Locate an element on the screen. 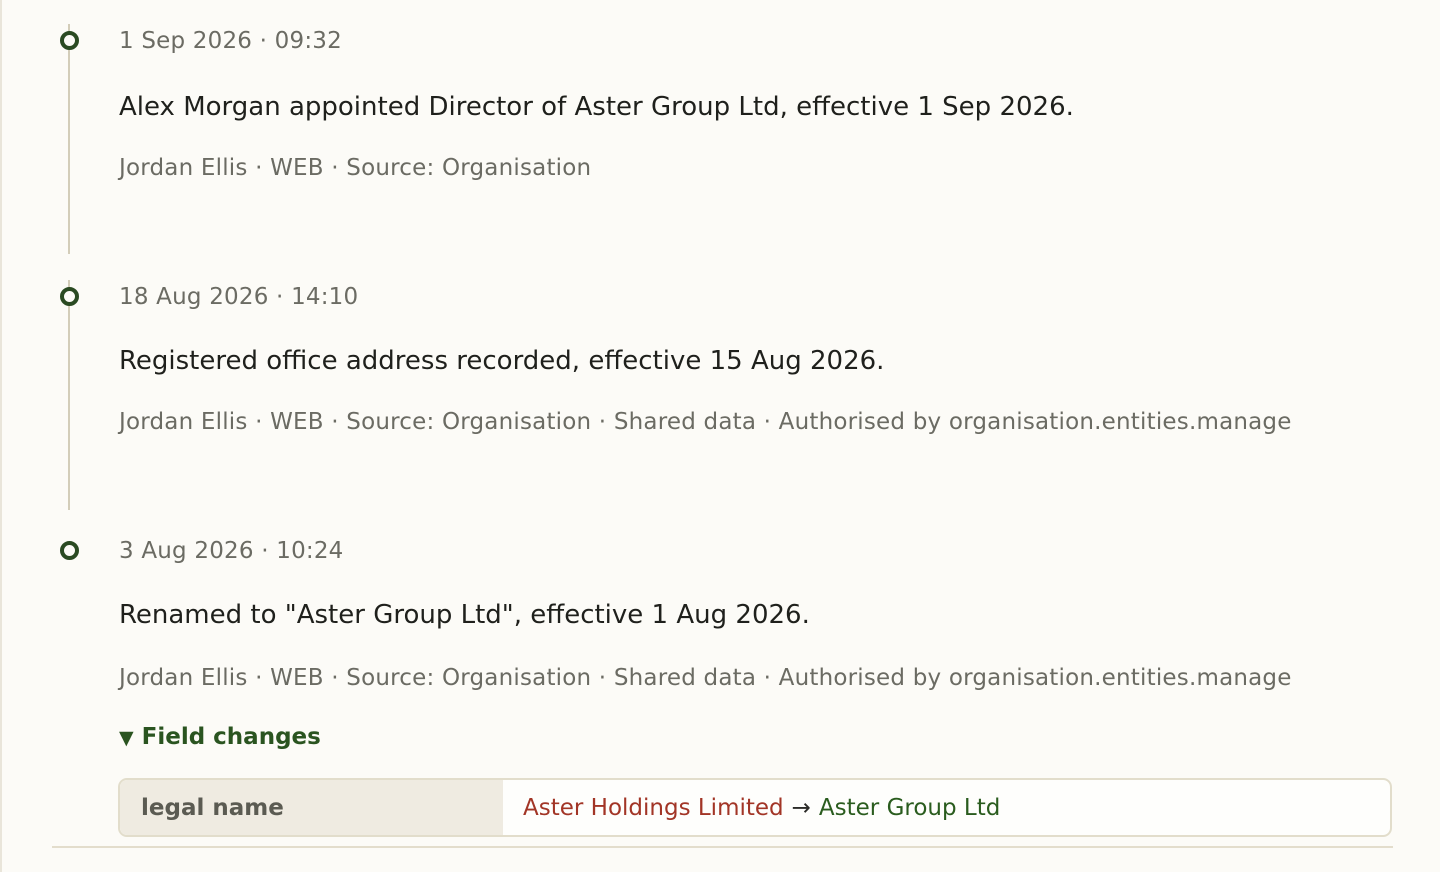  divider is located at coordinates (722, 847).